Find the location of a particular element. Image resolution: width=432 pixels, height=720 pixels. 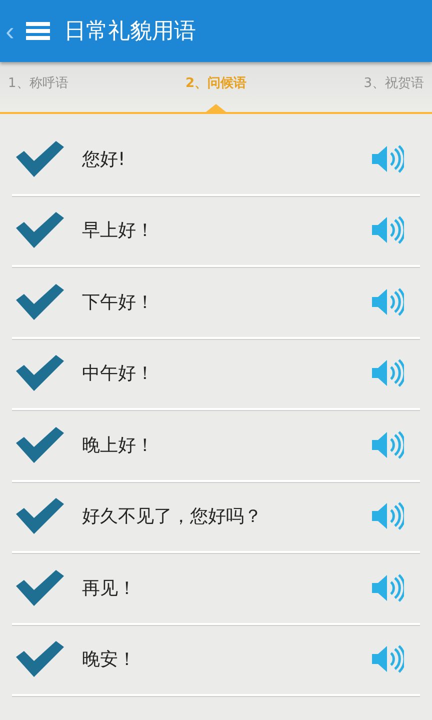

tab: 1、称呼语 is located at coordinates (38, 91).